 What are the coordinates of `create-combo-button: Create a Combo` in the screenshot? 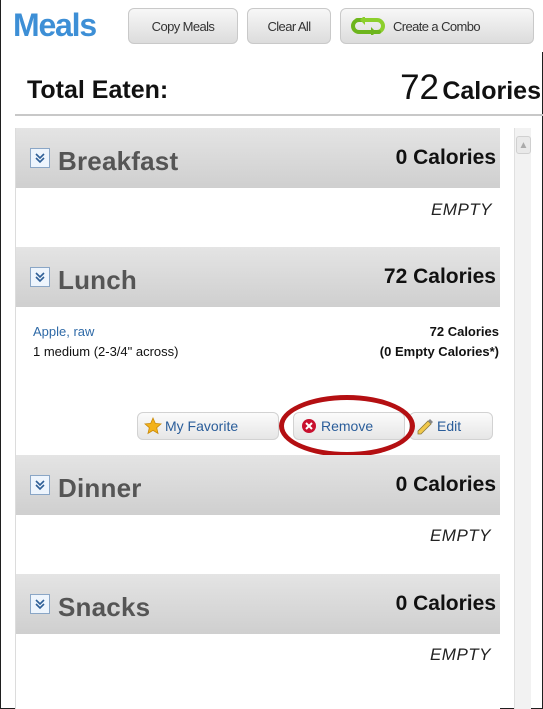 It's located at (437, 26).